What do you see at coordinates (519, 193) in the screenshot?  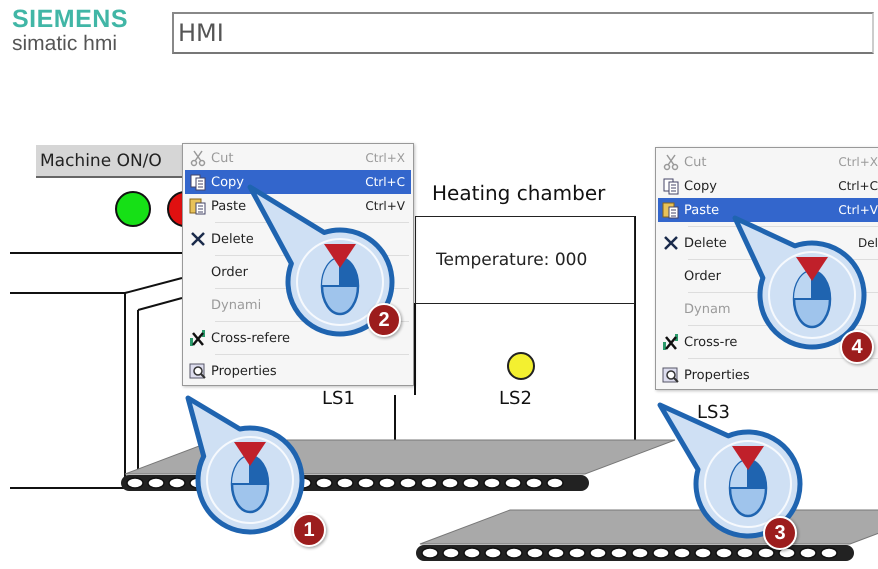 I see `chamber-title: Heating chamber` at bounding box center [519, 193].